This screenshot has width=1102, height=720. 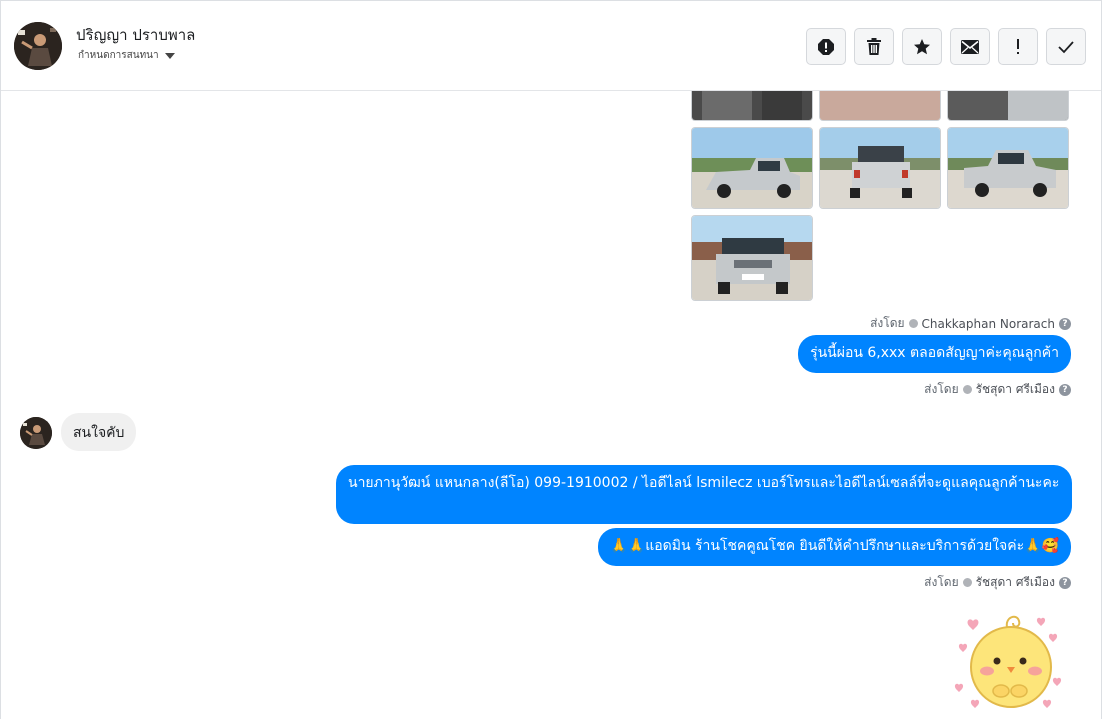 I want to click on contact-name: ปริญญา ปราบพาล, so click(x=135, y=35).